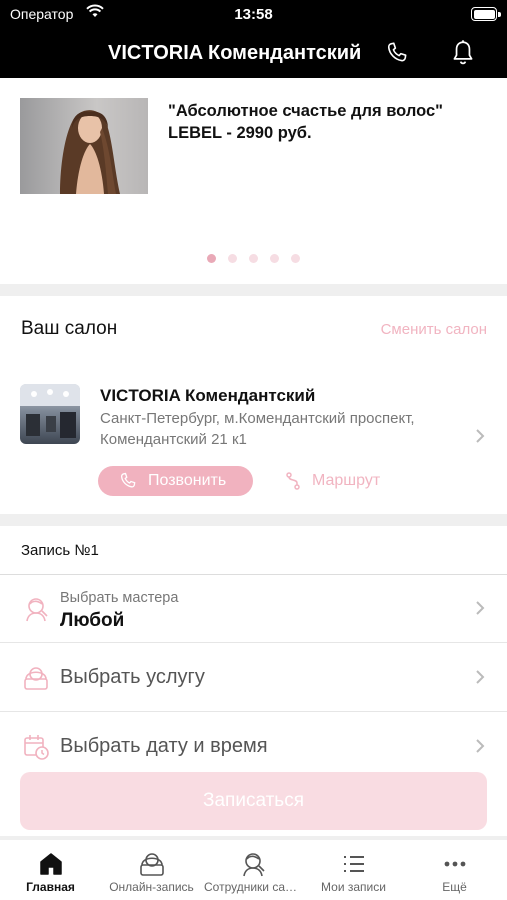 The image size is (507, 900). I want to click on select-master-row: Выбрать мастера Любой, so click(253, 609).